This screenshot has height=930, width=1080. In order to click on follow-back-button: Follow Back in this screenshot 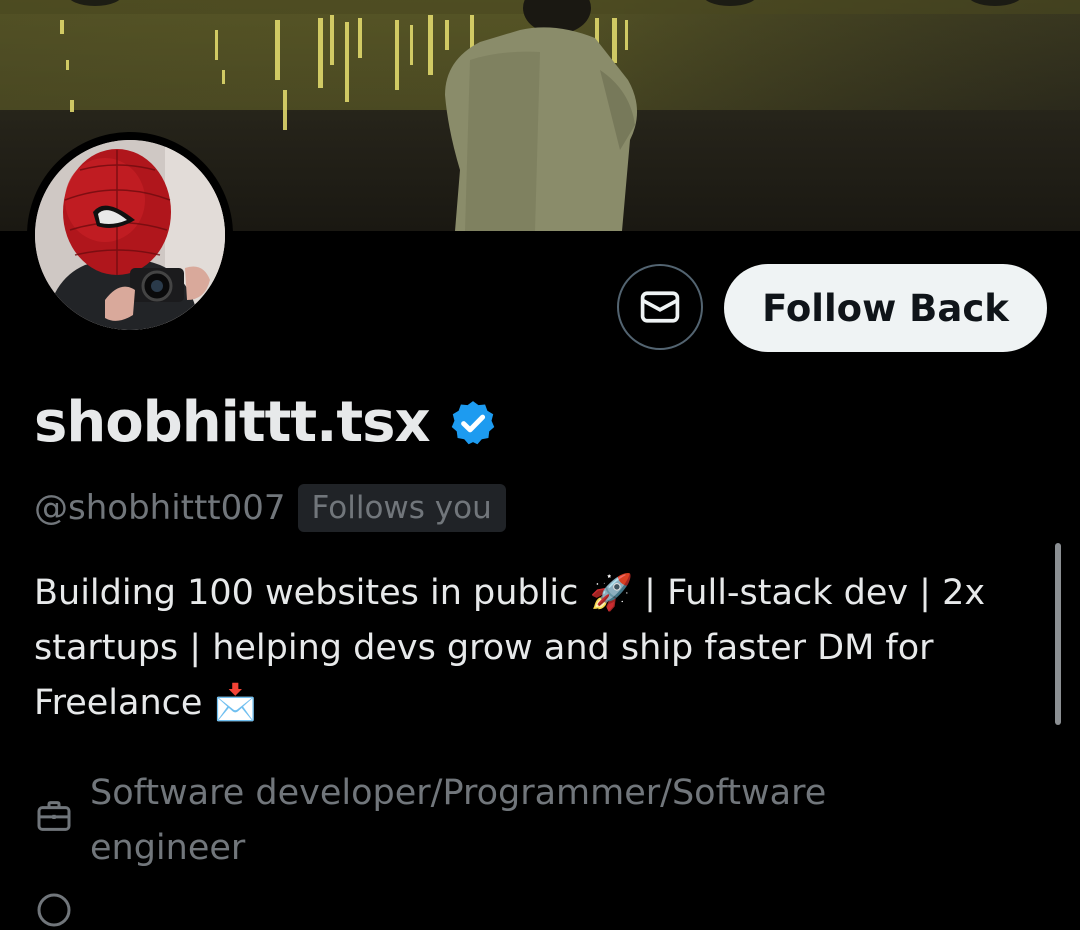, I will do `click(885, 308)`.